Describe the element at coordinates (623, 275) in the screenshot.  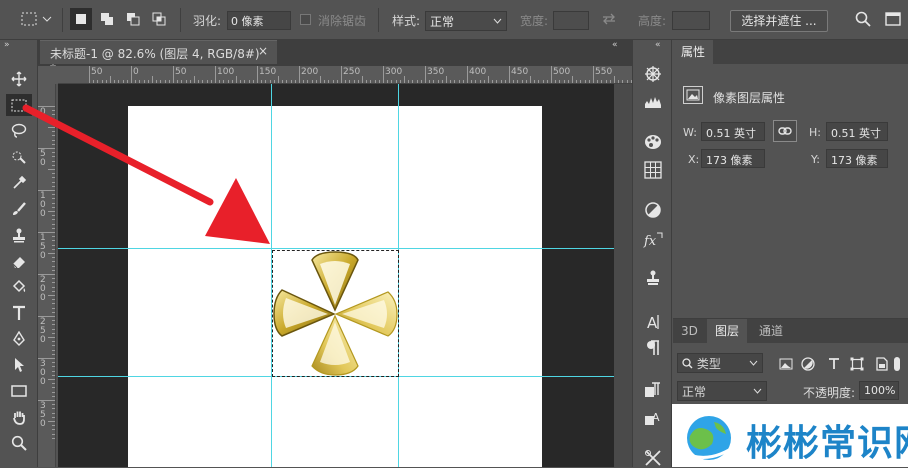
I see `canvas-scrollbar` at that location.